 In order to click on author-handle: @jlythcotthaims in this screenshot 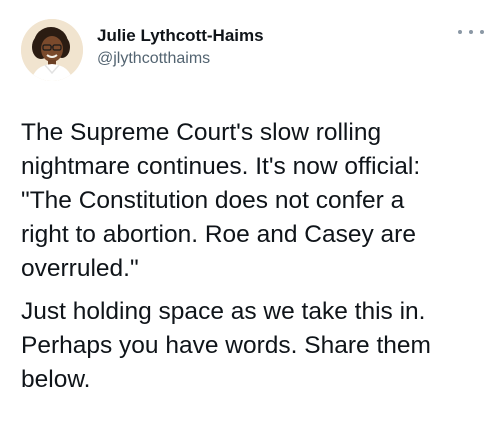, I will do `click(180, 59)`.